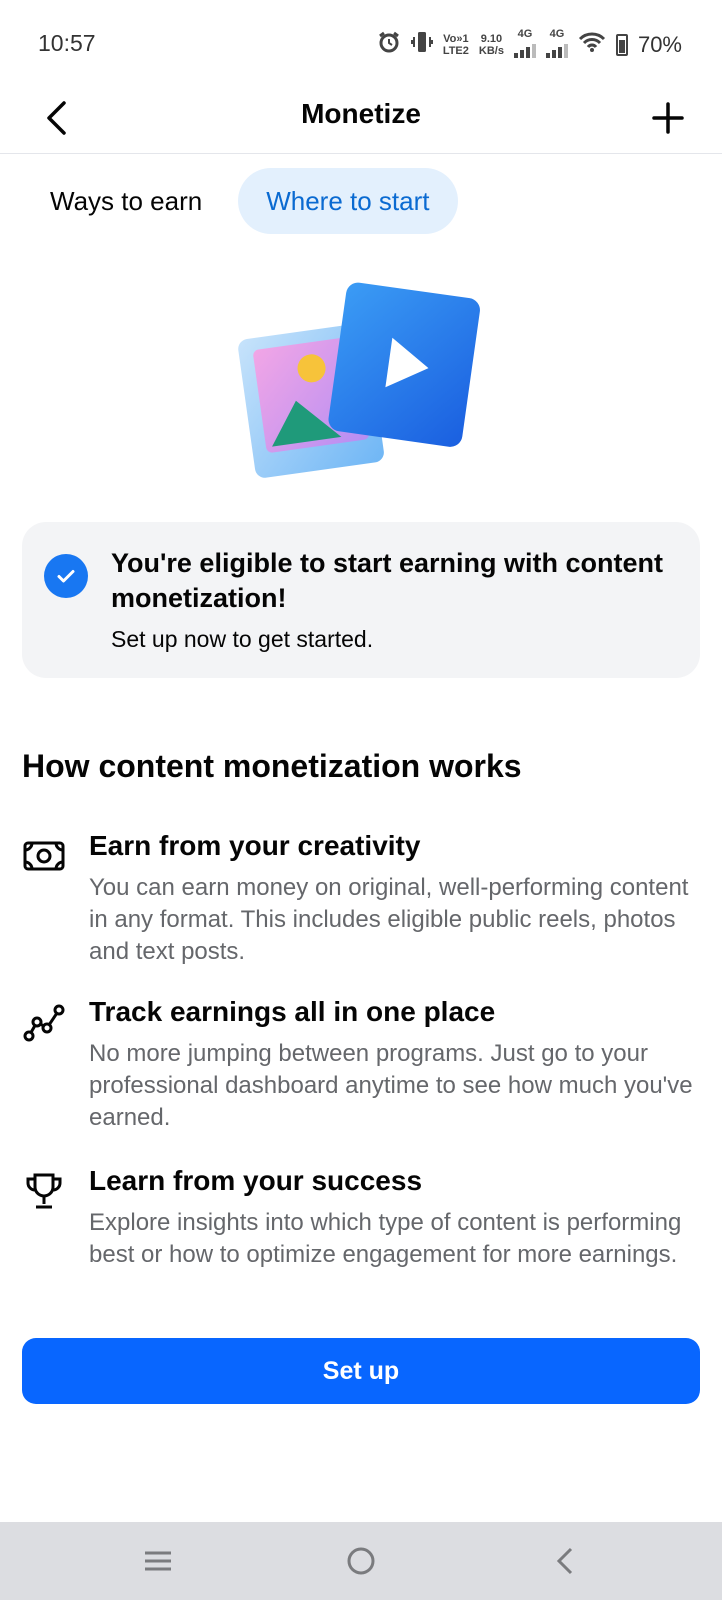 This screenshot has width=722, height=1600. I want to click on section-title: How content monetization works, so click(272, 766).